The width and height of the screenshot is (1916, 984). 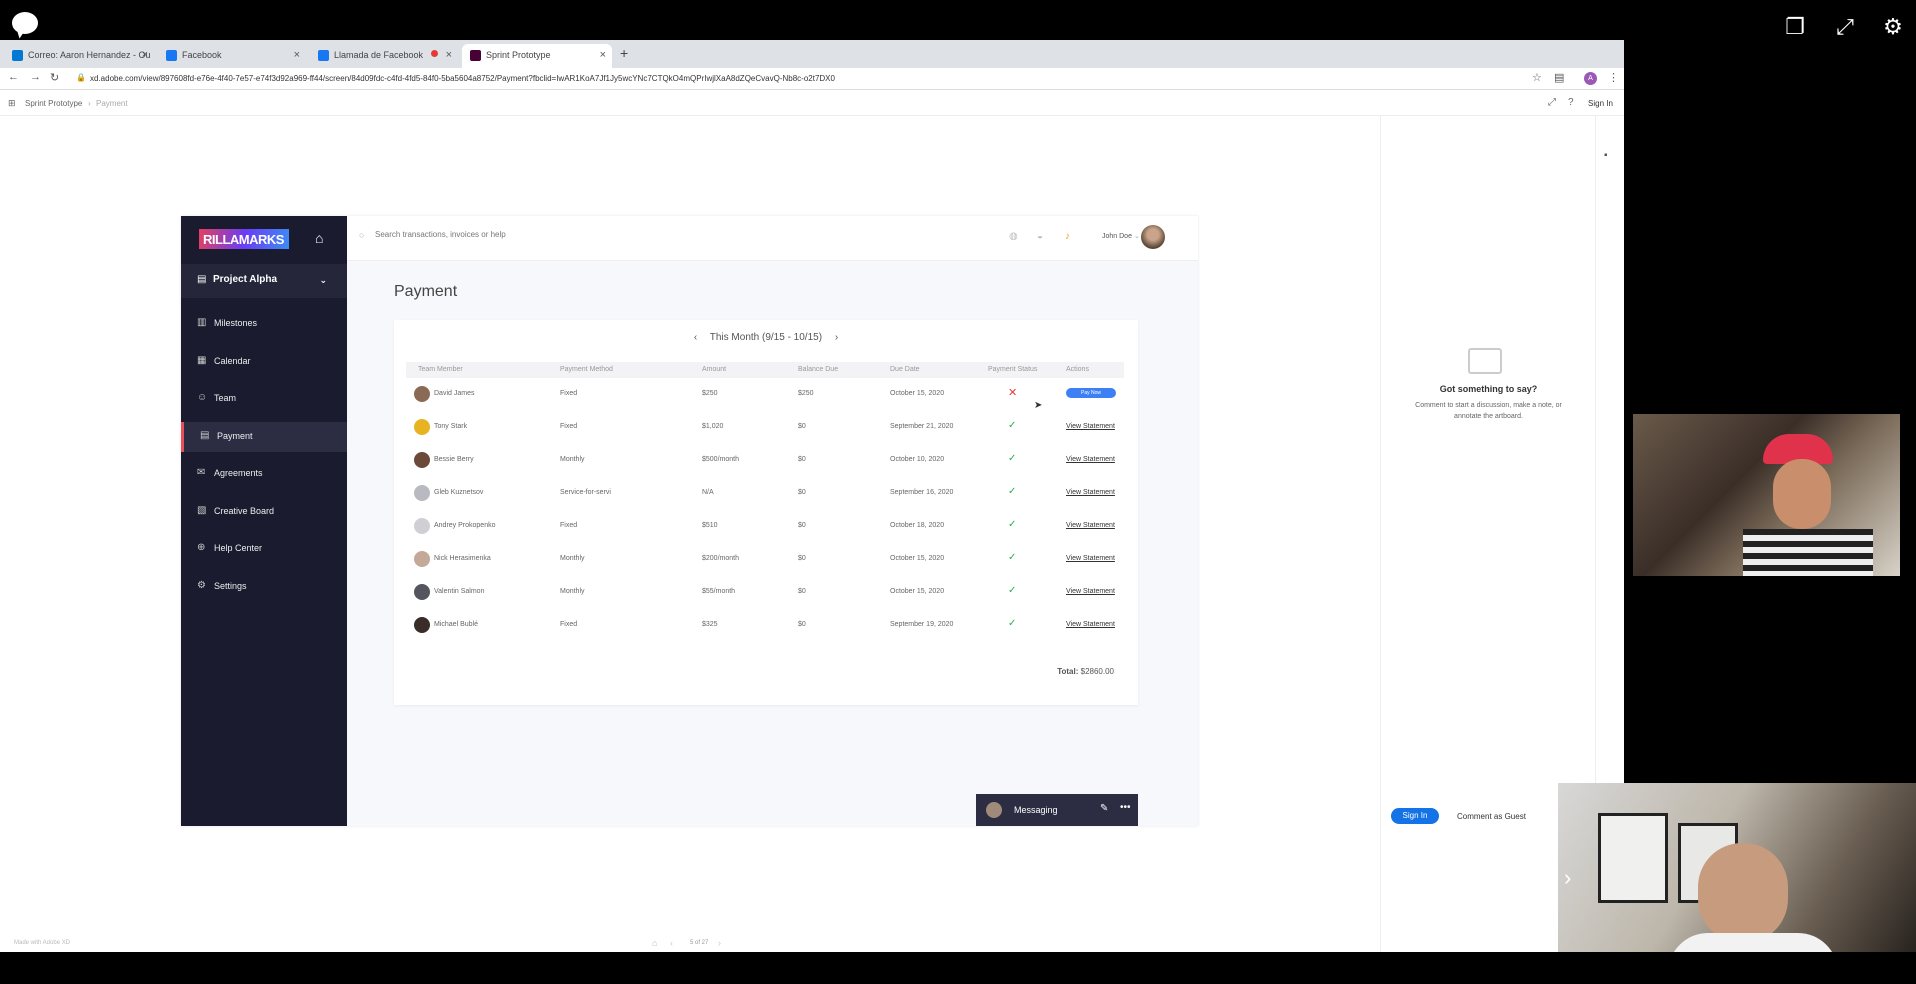 I want to click on fullscreen-icon: ⤢, so click(x=1845, y=27).